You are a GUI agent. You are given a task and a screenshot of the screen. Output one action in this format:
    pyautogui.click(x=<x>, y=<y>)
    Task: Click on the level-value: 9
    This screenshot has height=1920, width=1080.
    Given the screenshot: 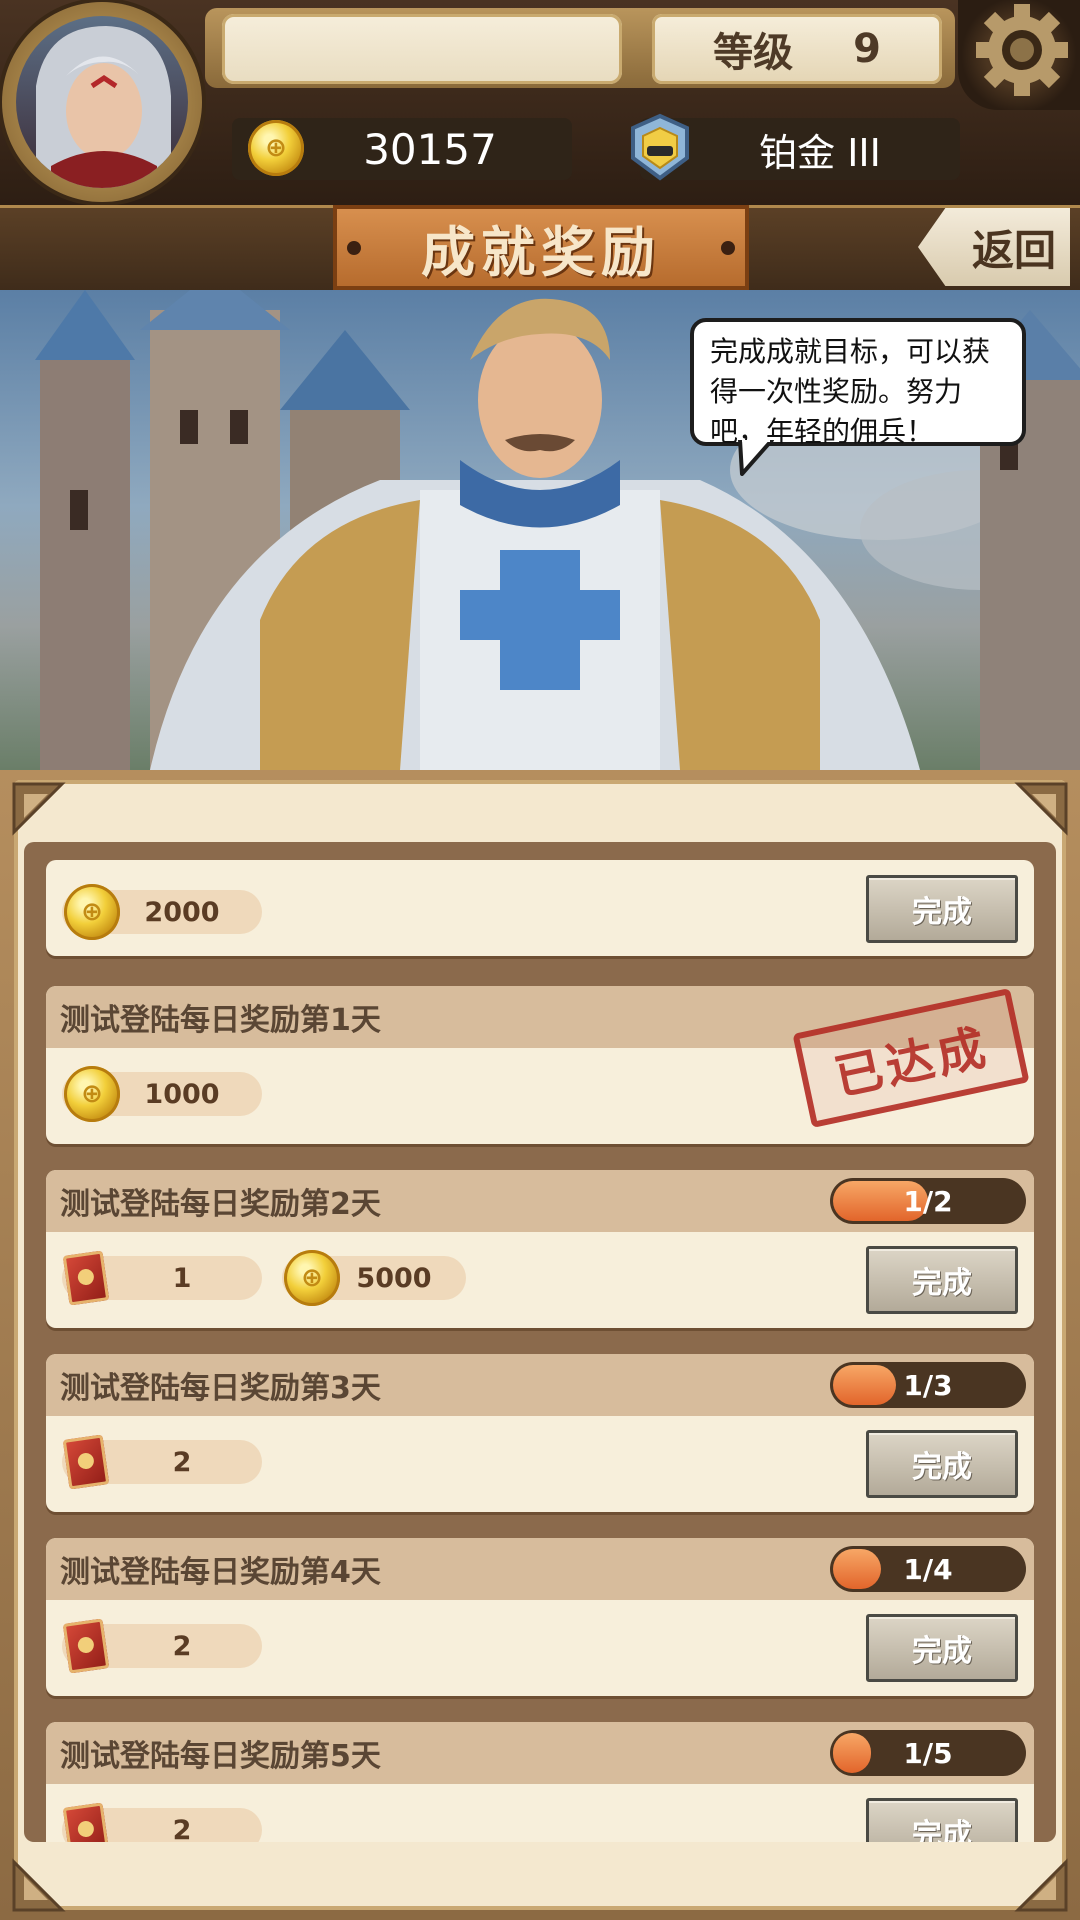 What is the action you would take?
    pyautogui.click(x=867, y=49)
    